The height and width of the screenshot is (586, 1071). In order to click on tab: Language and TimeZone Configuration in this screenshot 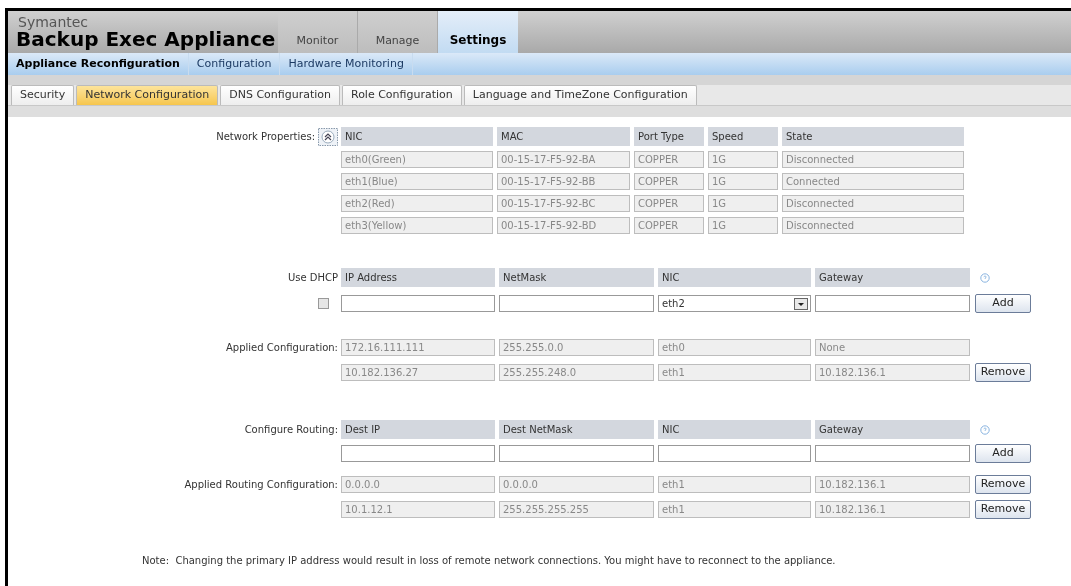, I will do `click(580, 95)`.